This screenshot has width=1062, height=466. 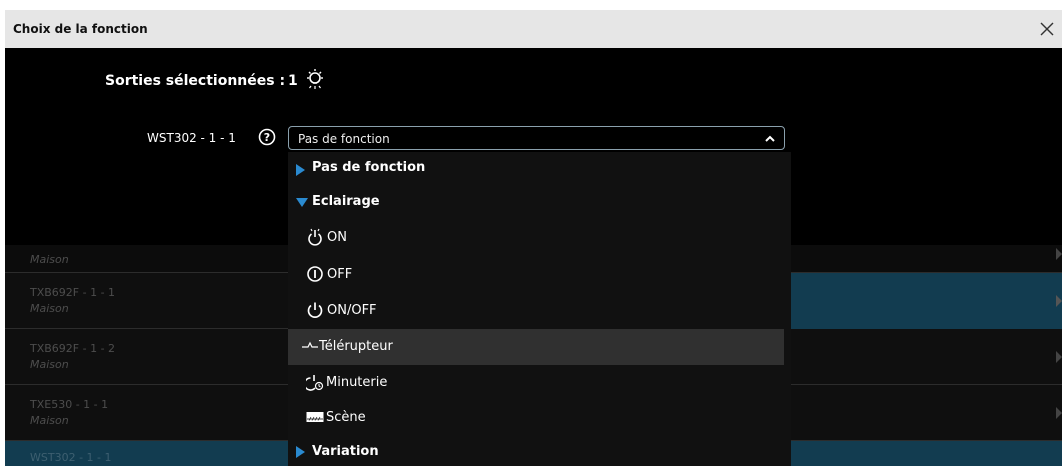 What do you see at coordinates (539, 238) in the screenshot?
I see `option-on: ON` at bounding box center [539, 238].